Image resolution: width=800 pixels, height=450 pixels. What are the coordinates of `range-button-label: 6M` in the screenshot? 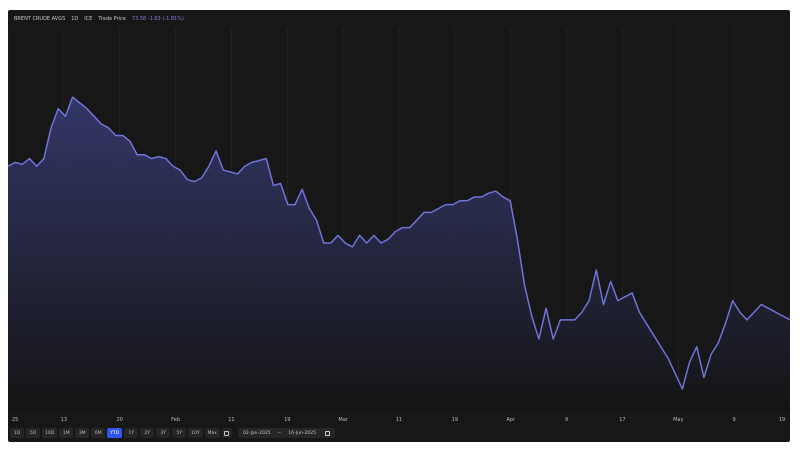 It's located at (98, 433).